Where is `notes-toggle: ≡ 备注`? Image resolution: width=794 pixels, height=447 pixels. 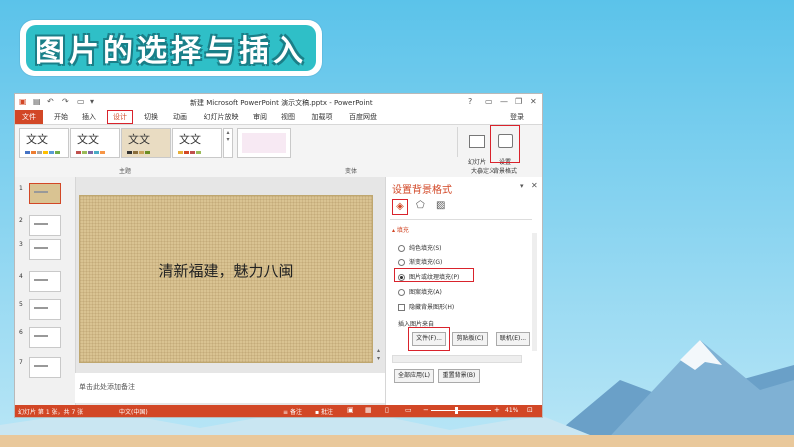 notes-toggle: ≡ 备注 is located at coordinates (292, 411).